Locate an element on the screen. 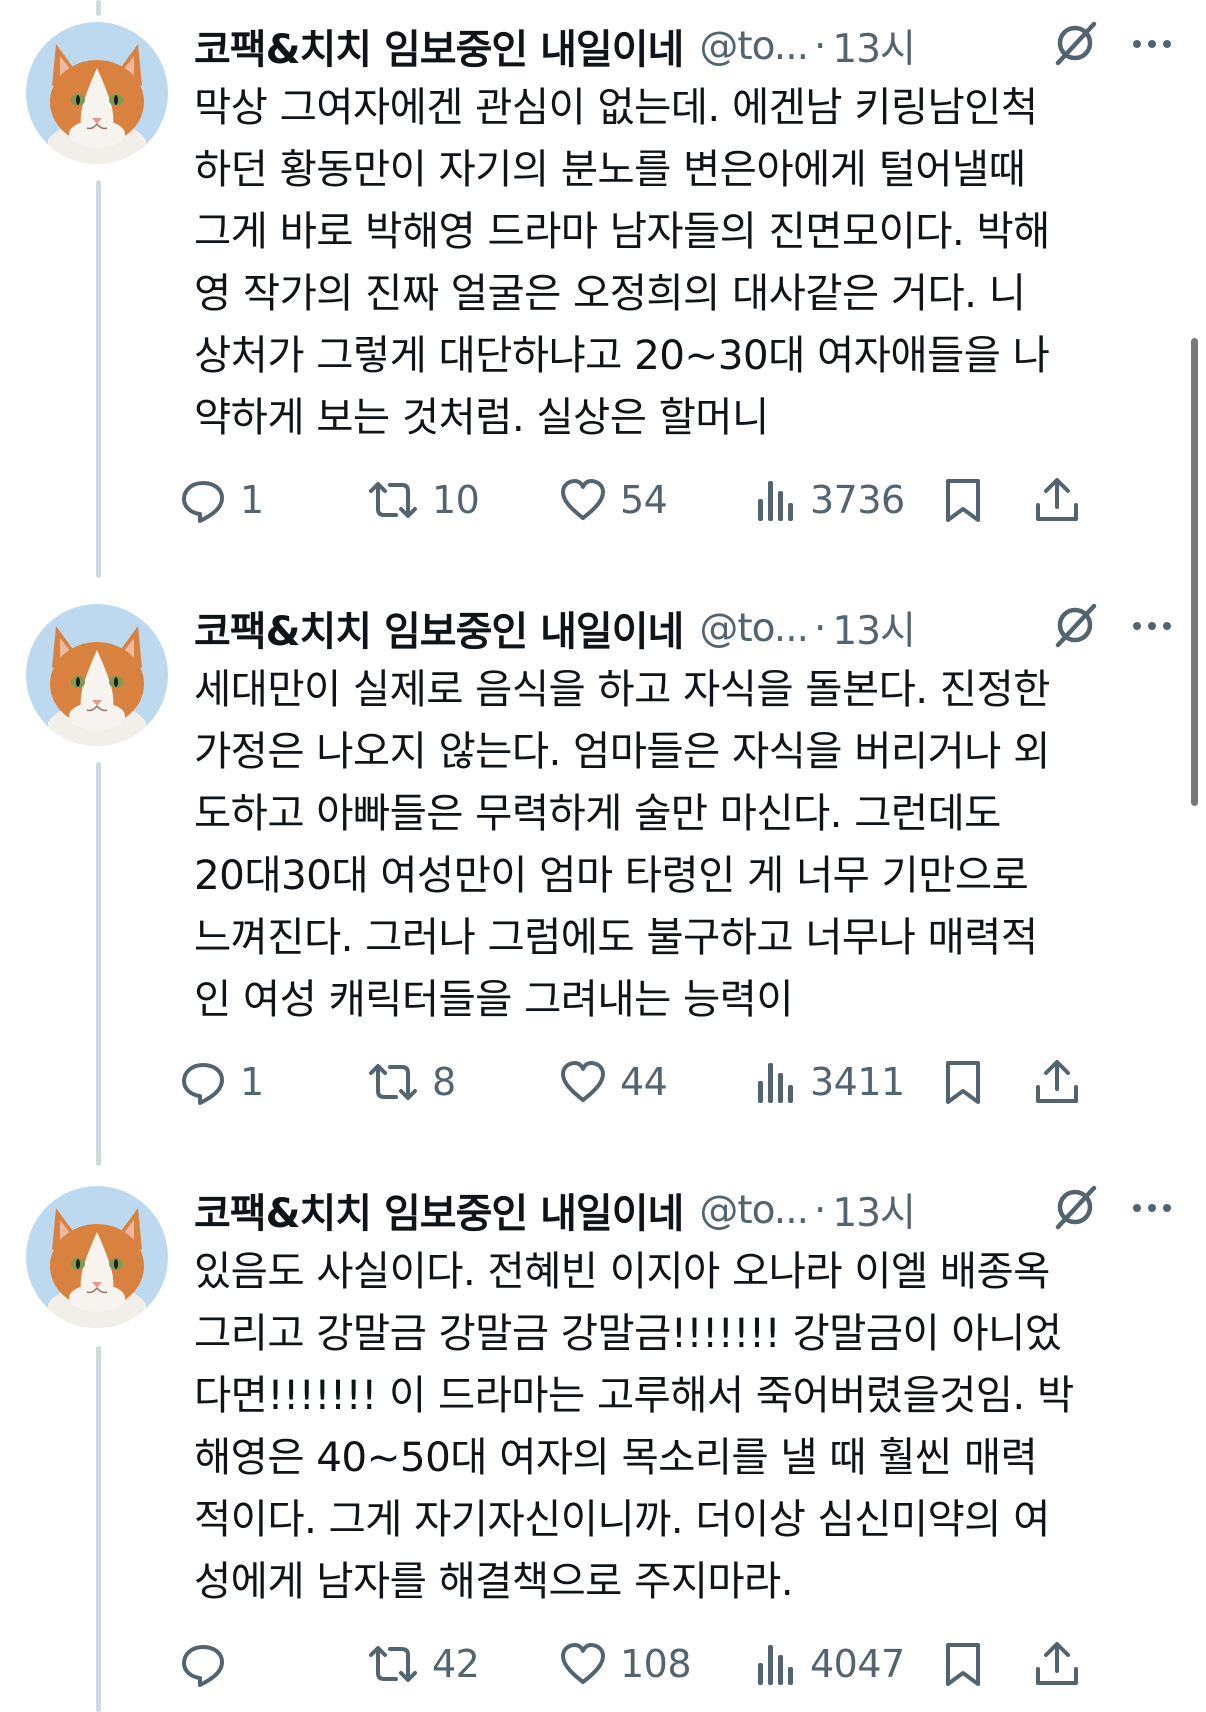 Image resolution: width=1206 pixels, height=1712 pixels. like-button: 108 is located at coordinates (625, 1664).